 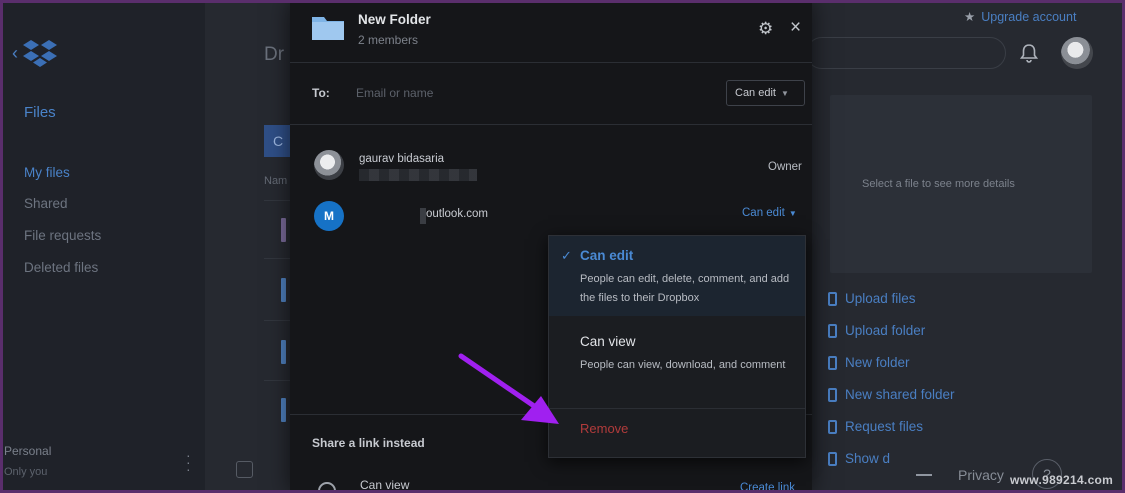 What do you see at coordinates (388, 40) in the screenshot?
I see `member-count: 2 members` at bounding box center [388, 40].